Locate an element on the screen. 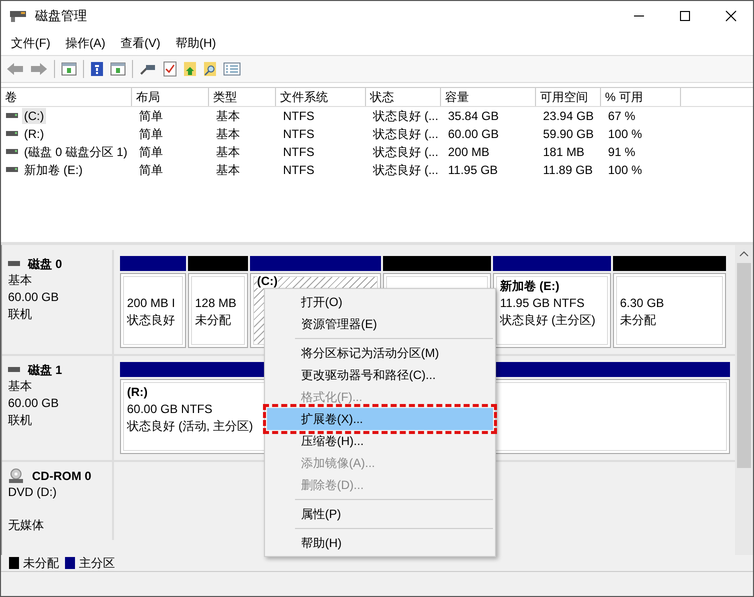  folder-search-icon is located at coordinates (210, 69).